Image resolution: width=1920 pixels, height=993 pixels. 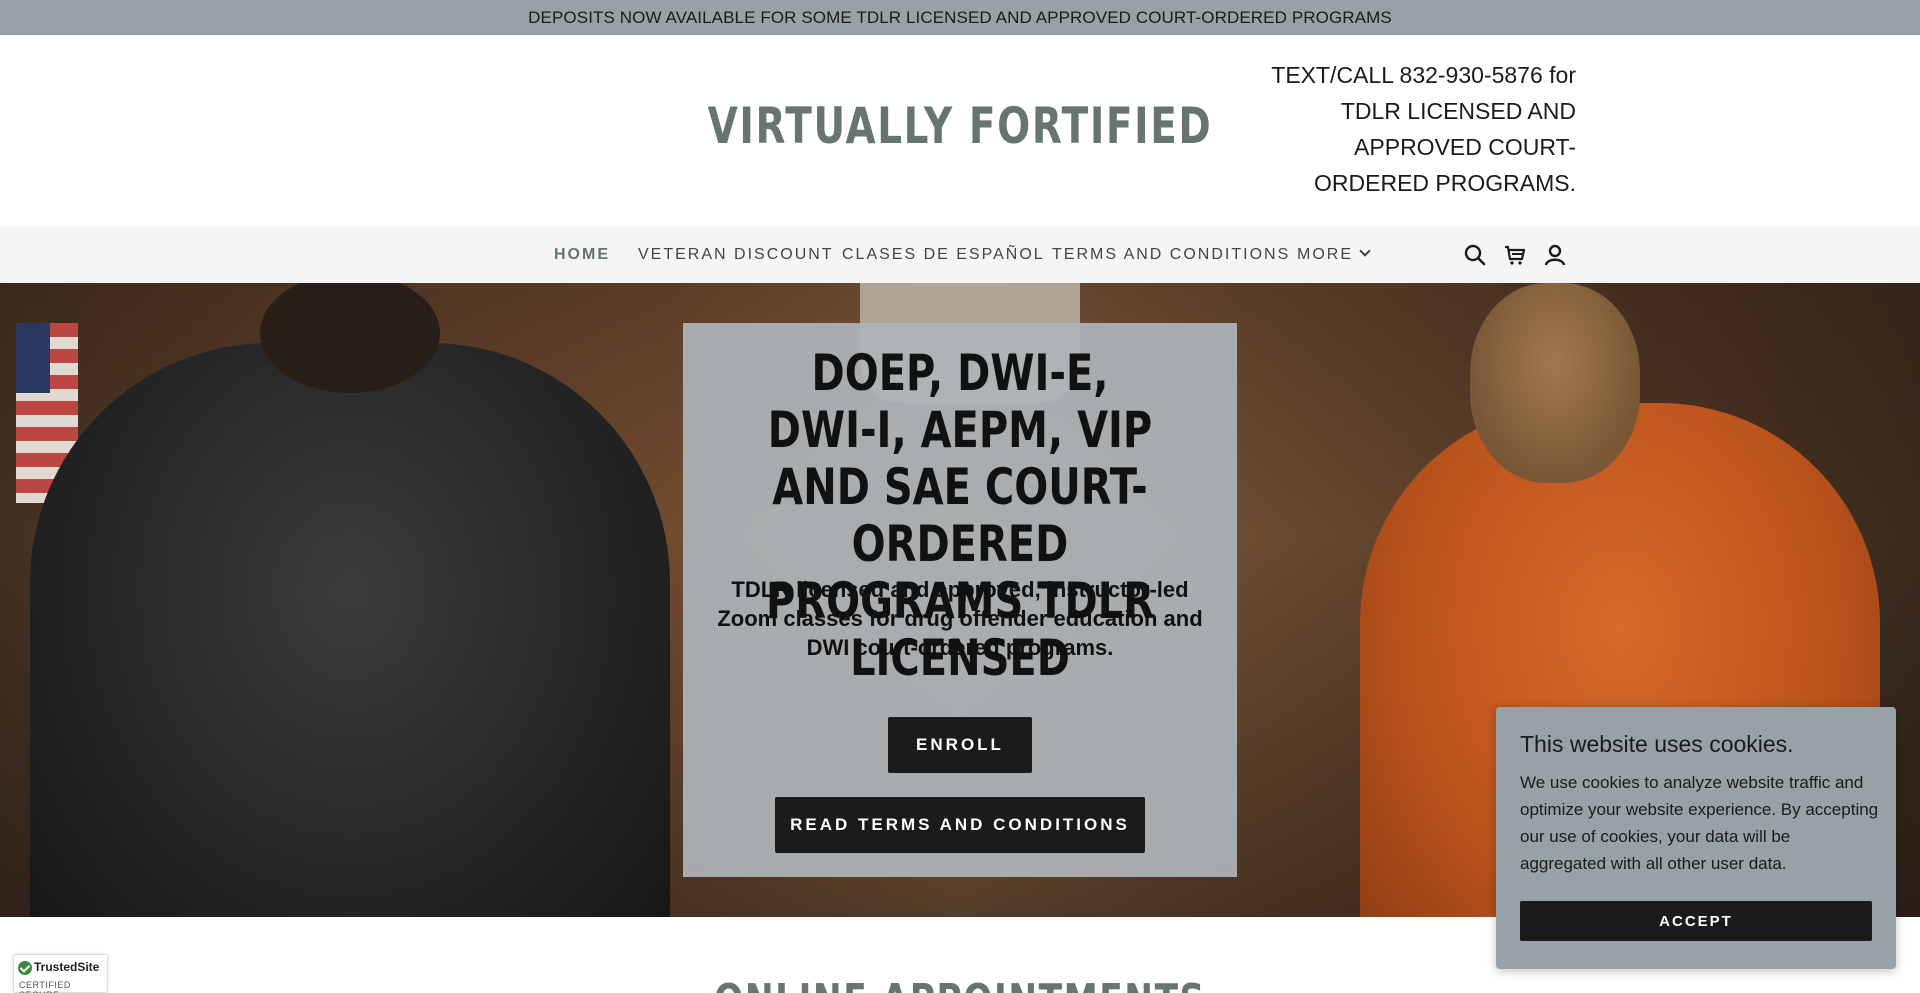 I want to click on account-icon, so click(x=1555, y=255).